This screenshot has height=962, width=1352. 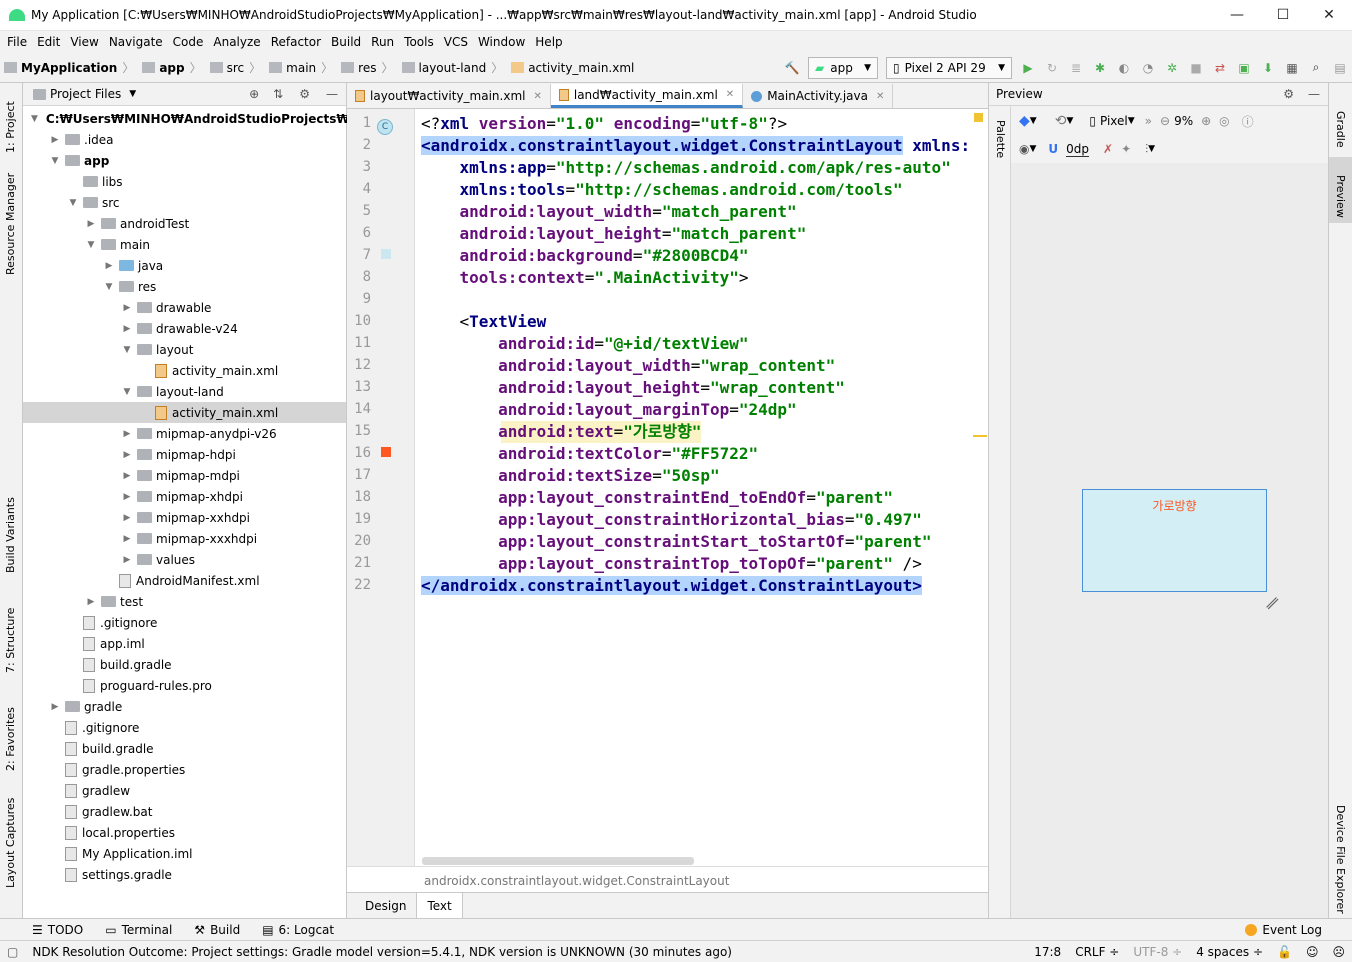 What do you see at coordinates (184, 349) in the screenshot?
I see `tree-item: ▼ layout` at bounding box center [184, 349].